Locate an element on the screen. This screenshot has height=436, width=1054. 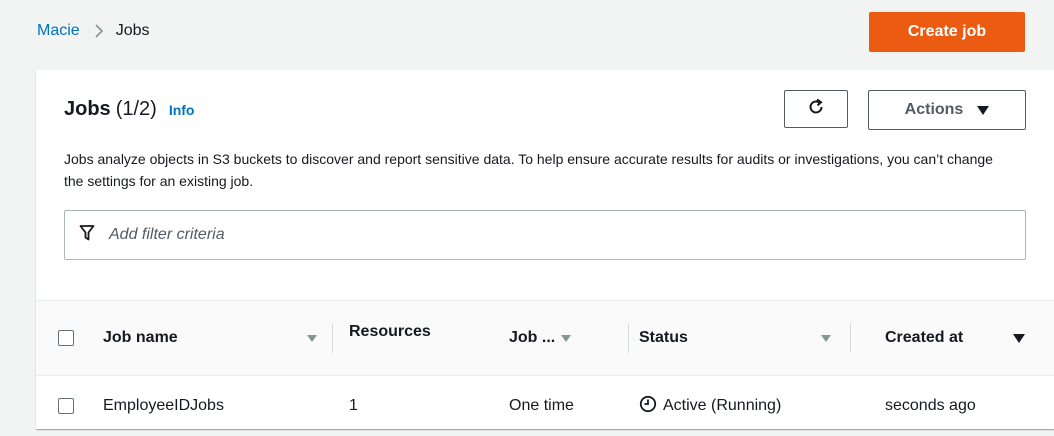
breadcrumb: Macie Jobs is located at coordinates (93, 31).